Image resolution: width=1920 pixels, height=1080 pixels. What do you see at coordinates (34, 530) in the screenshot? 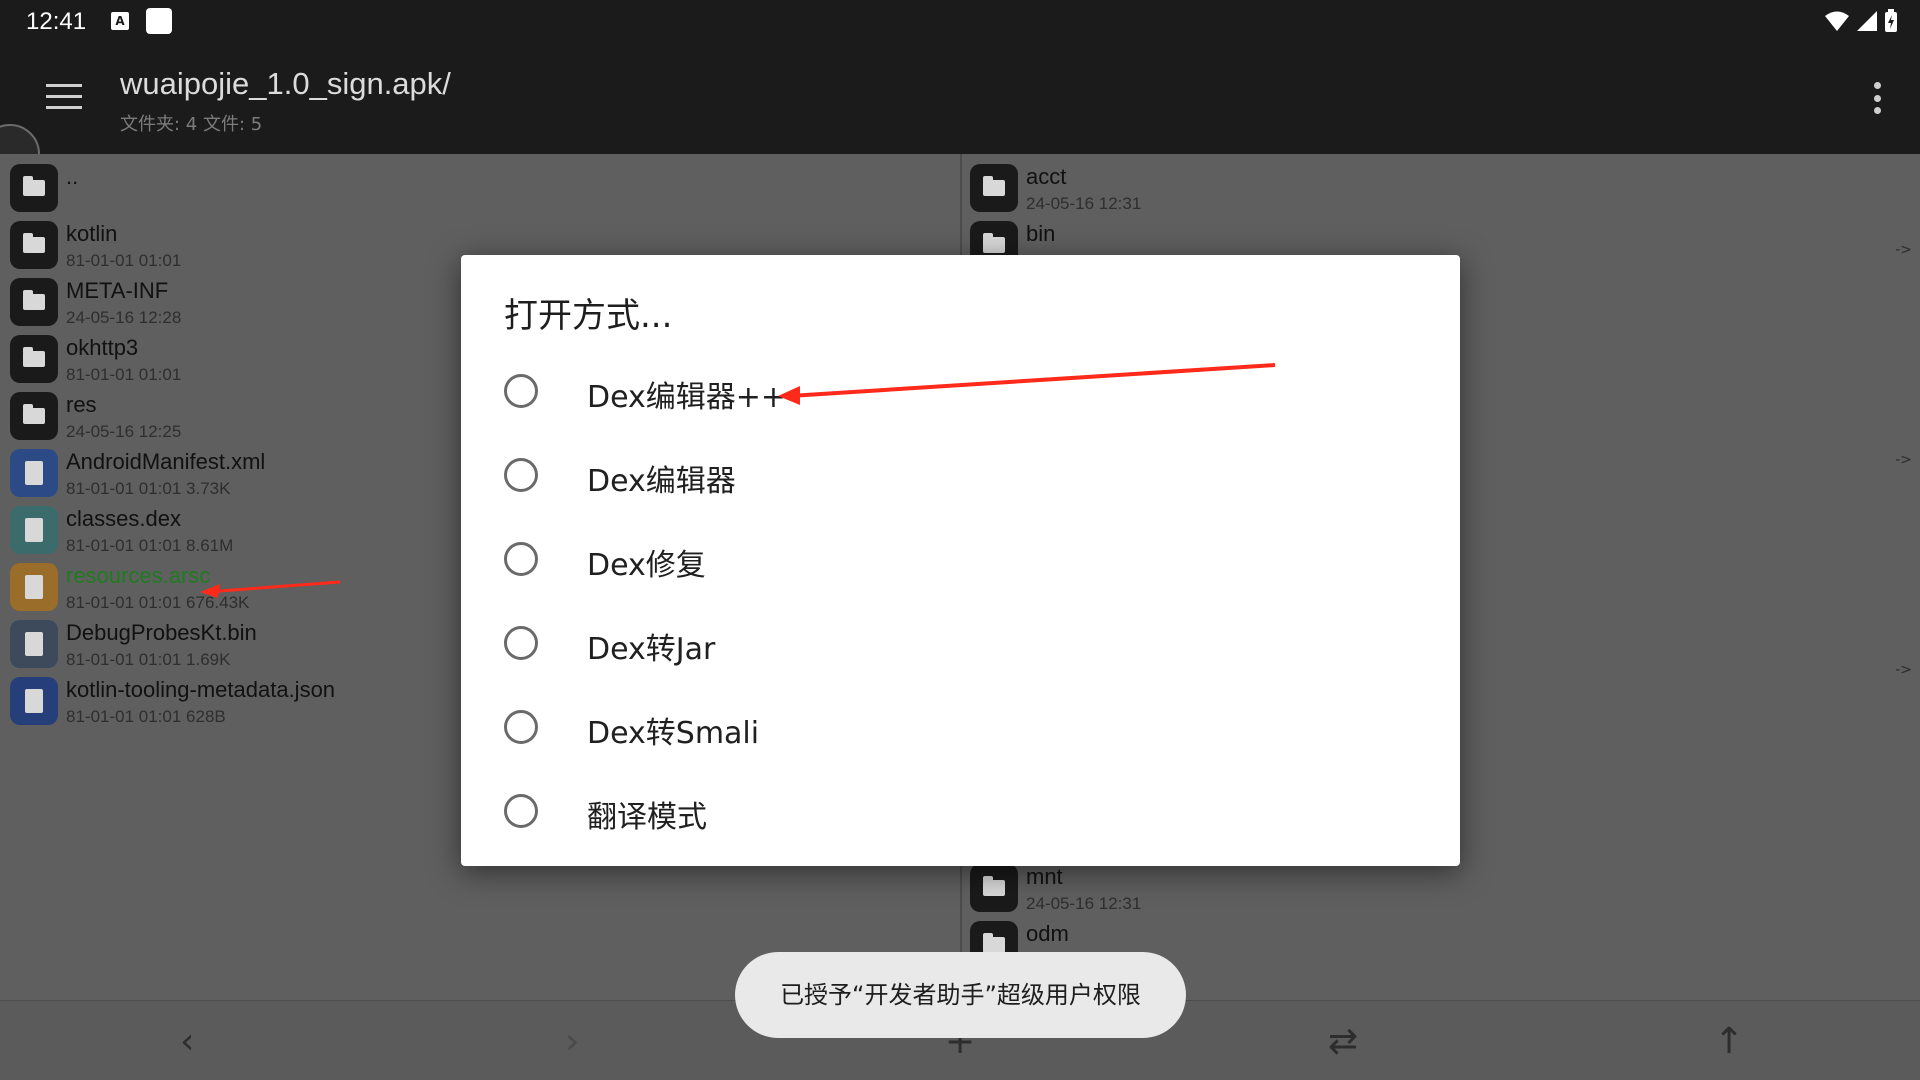
I see `dex-file-icon` at bounding box center [34, 530].